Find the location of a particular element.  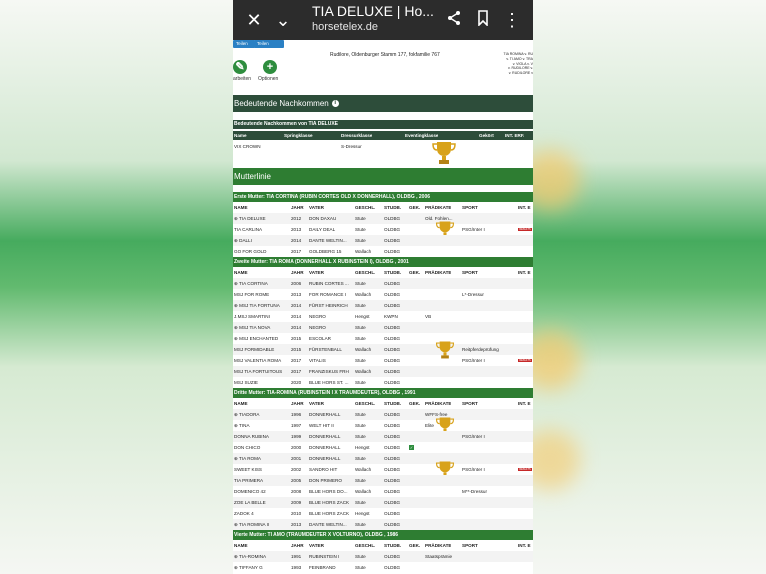

horse-name: J.MSJ SMARTINI is located at coordinates (262, 316).